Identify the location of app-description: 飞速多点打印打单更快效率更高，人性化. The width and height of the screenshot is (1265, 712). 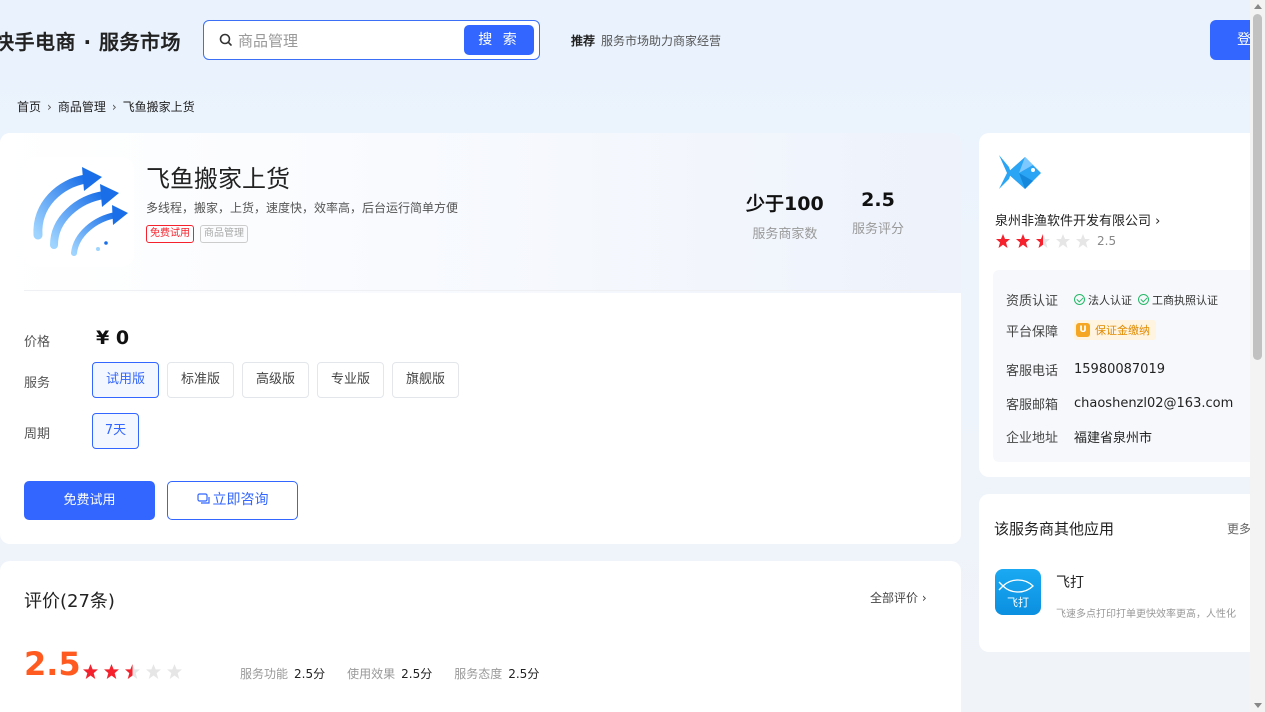
(1146, 614).